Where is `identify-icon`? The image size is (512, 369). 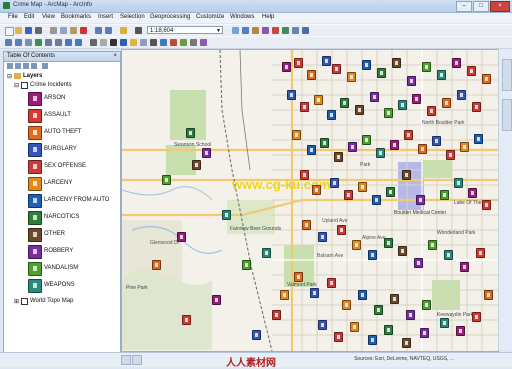
identify-icon is located at coordinates (123, 42).